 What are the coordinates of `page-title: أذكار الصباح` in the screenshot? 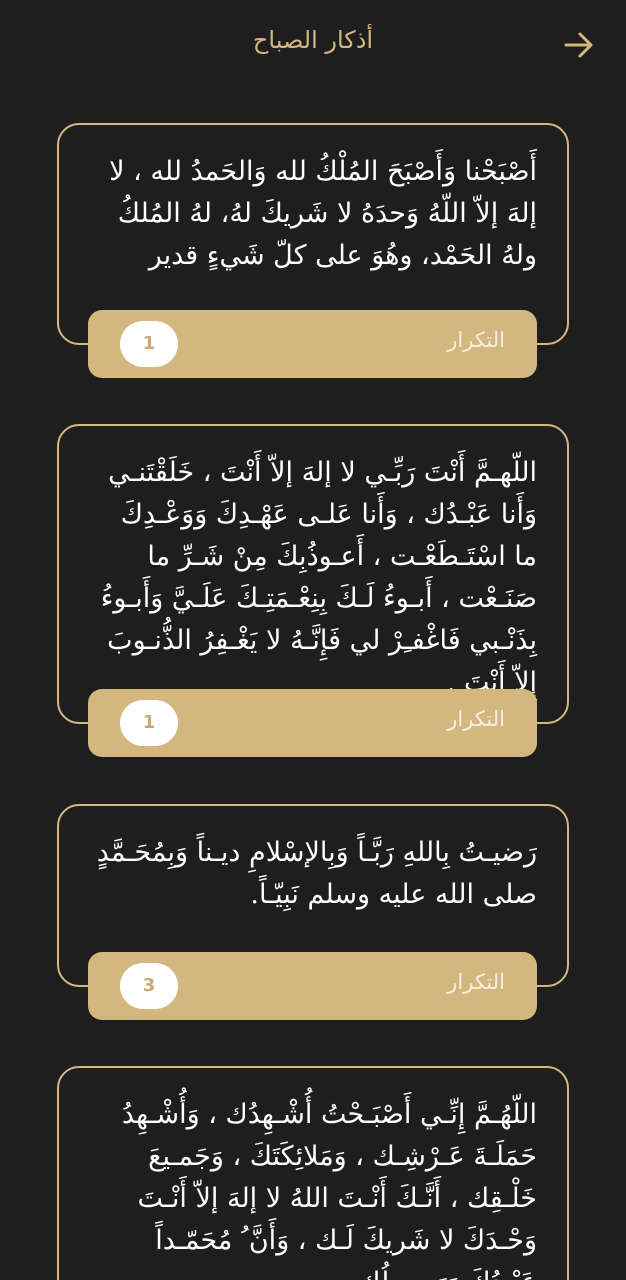 It's located at (313, 40).